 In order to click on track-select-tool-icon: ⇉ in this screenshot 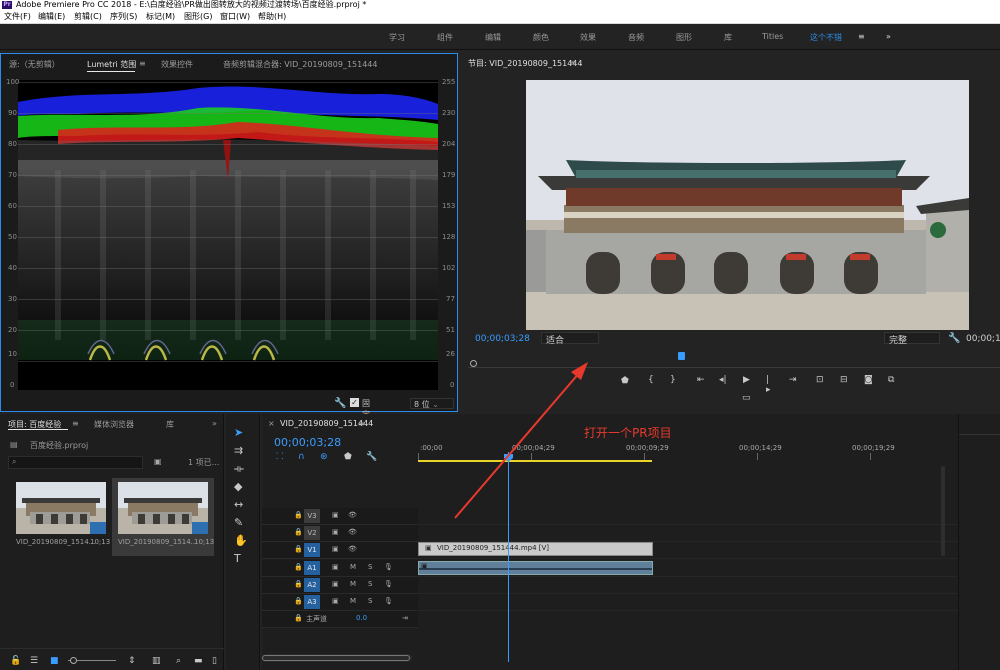, I will do `click(238, 450)`.